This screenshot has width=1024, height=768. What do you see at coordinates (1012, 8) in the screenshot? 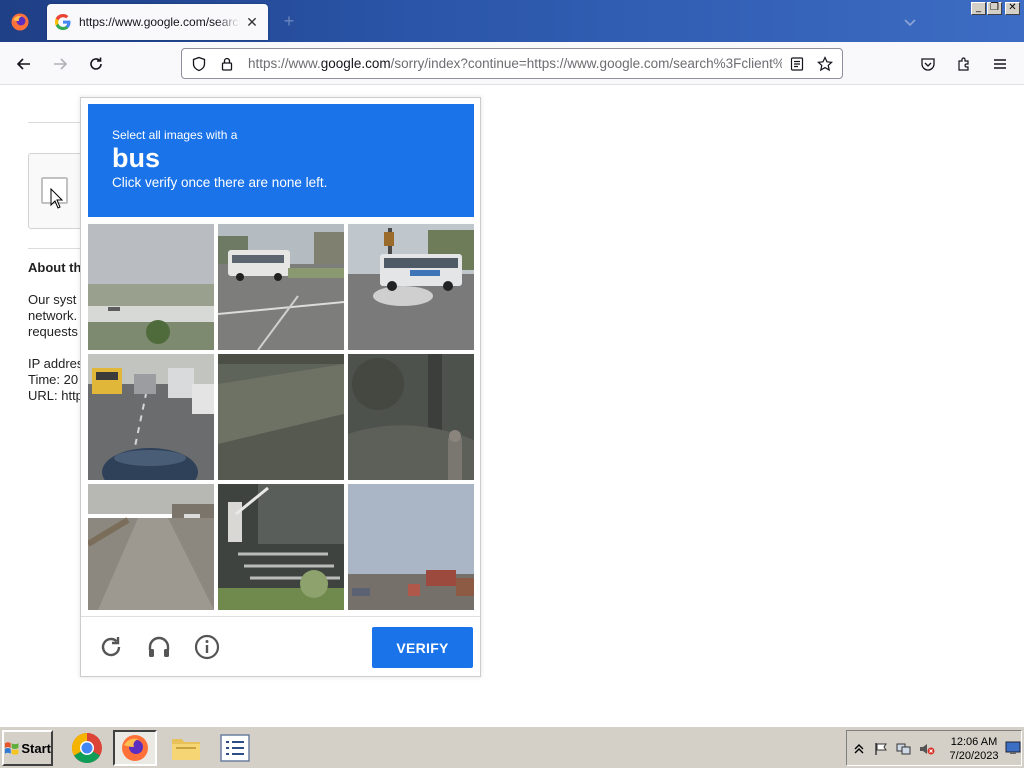
I see `close-window-button: ✕` at bounding box center [1012, 8].